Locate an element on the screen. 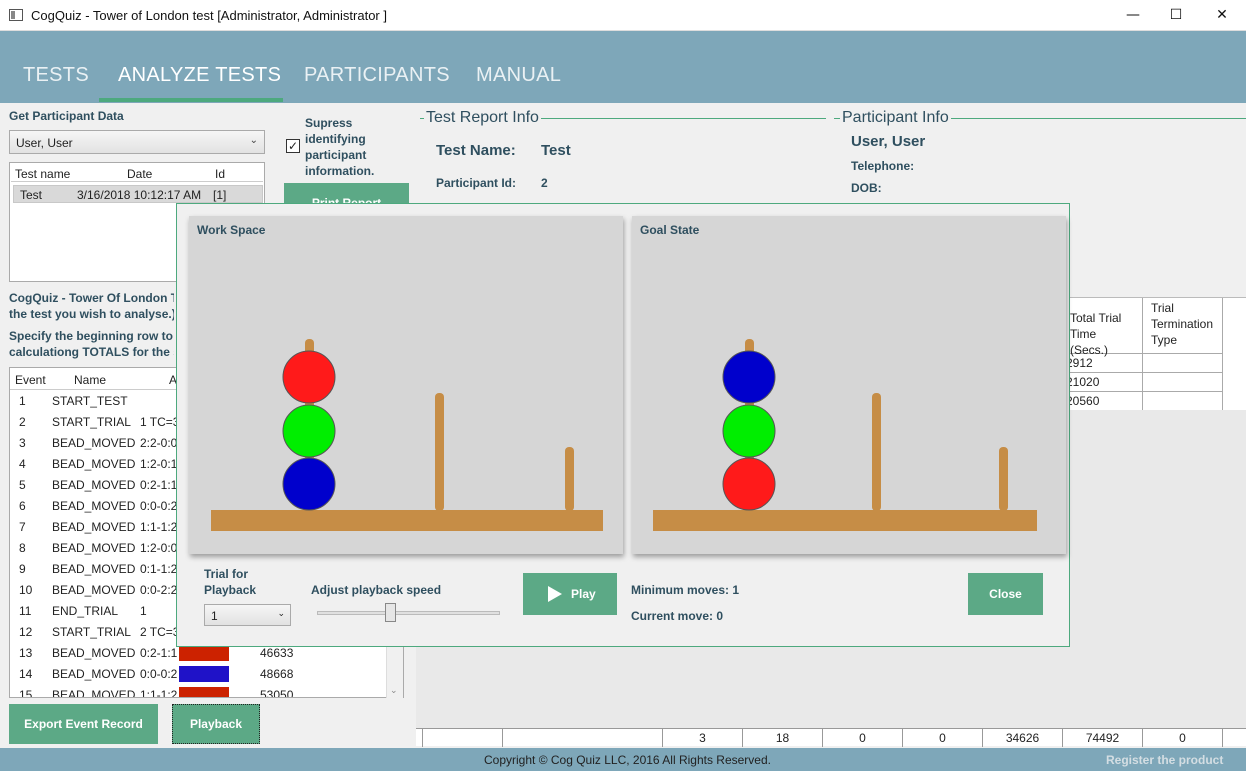  close-dialog-button: Close is located at coordinates (1005, 594).